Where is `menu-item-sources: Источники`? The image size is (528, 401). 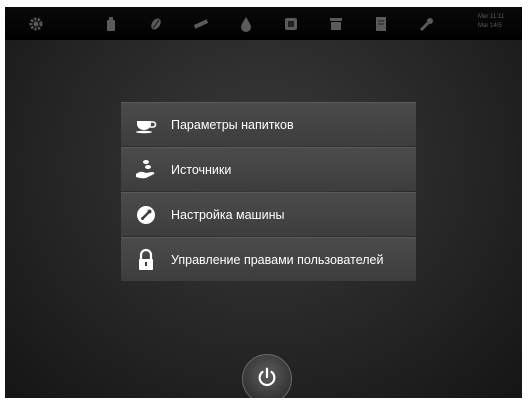 menu-item-sources: Источники is located at coordinates (268, 169).